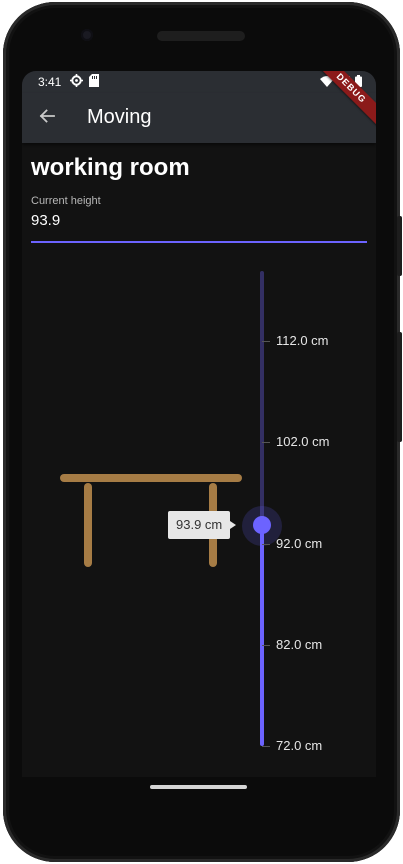 The height and width of the screenshot is (864, 403). Describe the element at coordinates (201, 36) in the screenshot. I see `earpiece-speaker` at that location.